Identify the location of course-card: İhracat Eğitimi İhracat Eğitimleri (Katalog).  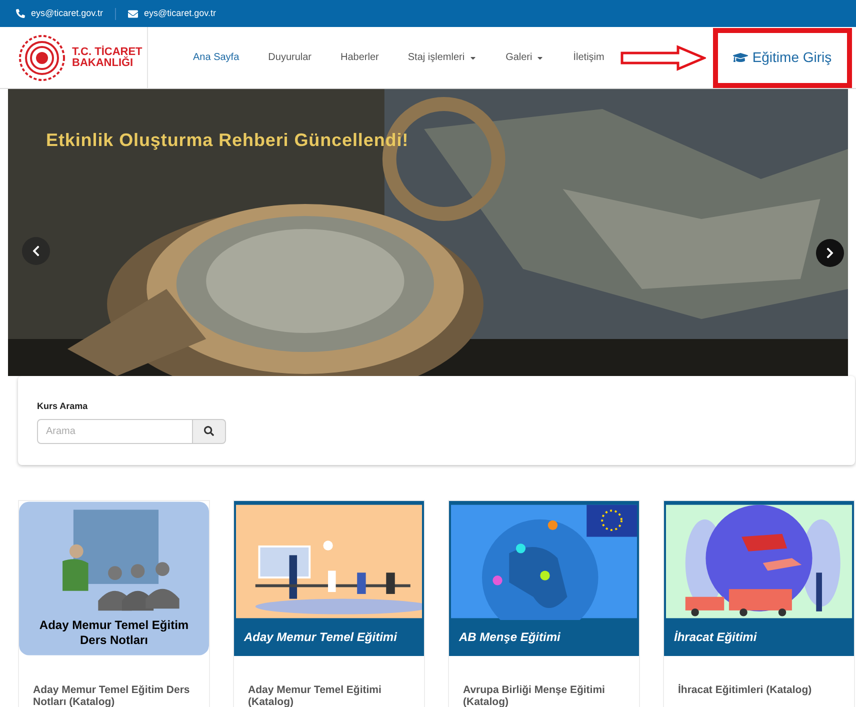
(759, 603).